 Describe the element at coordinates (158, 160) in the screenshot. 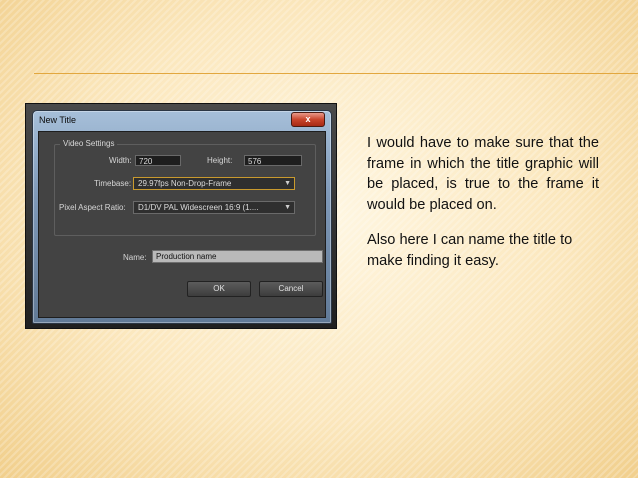

I see `width-input: 720` at that location.